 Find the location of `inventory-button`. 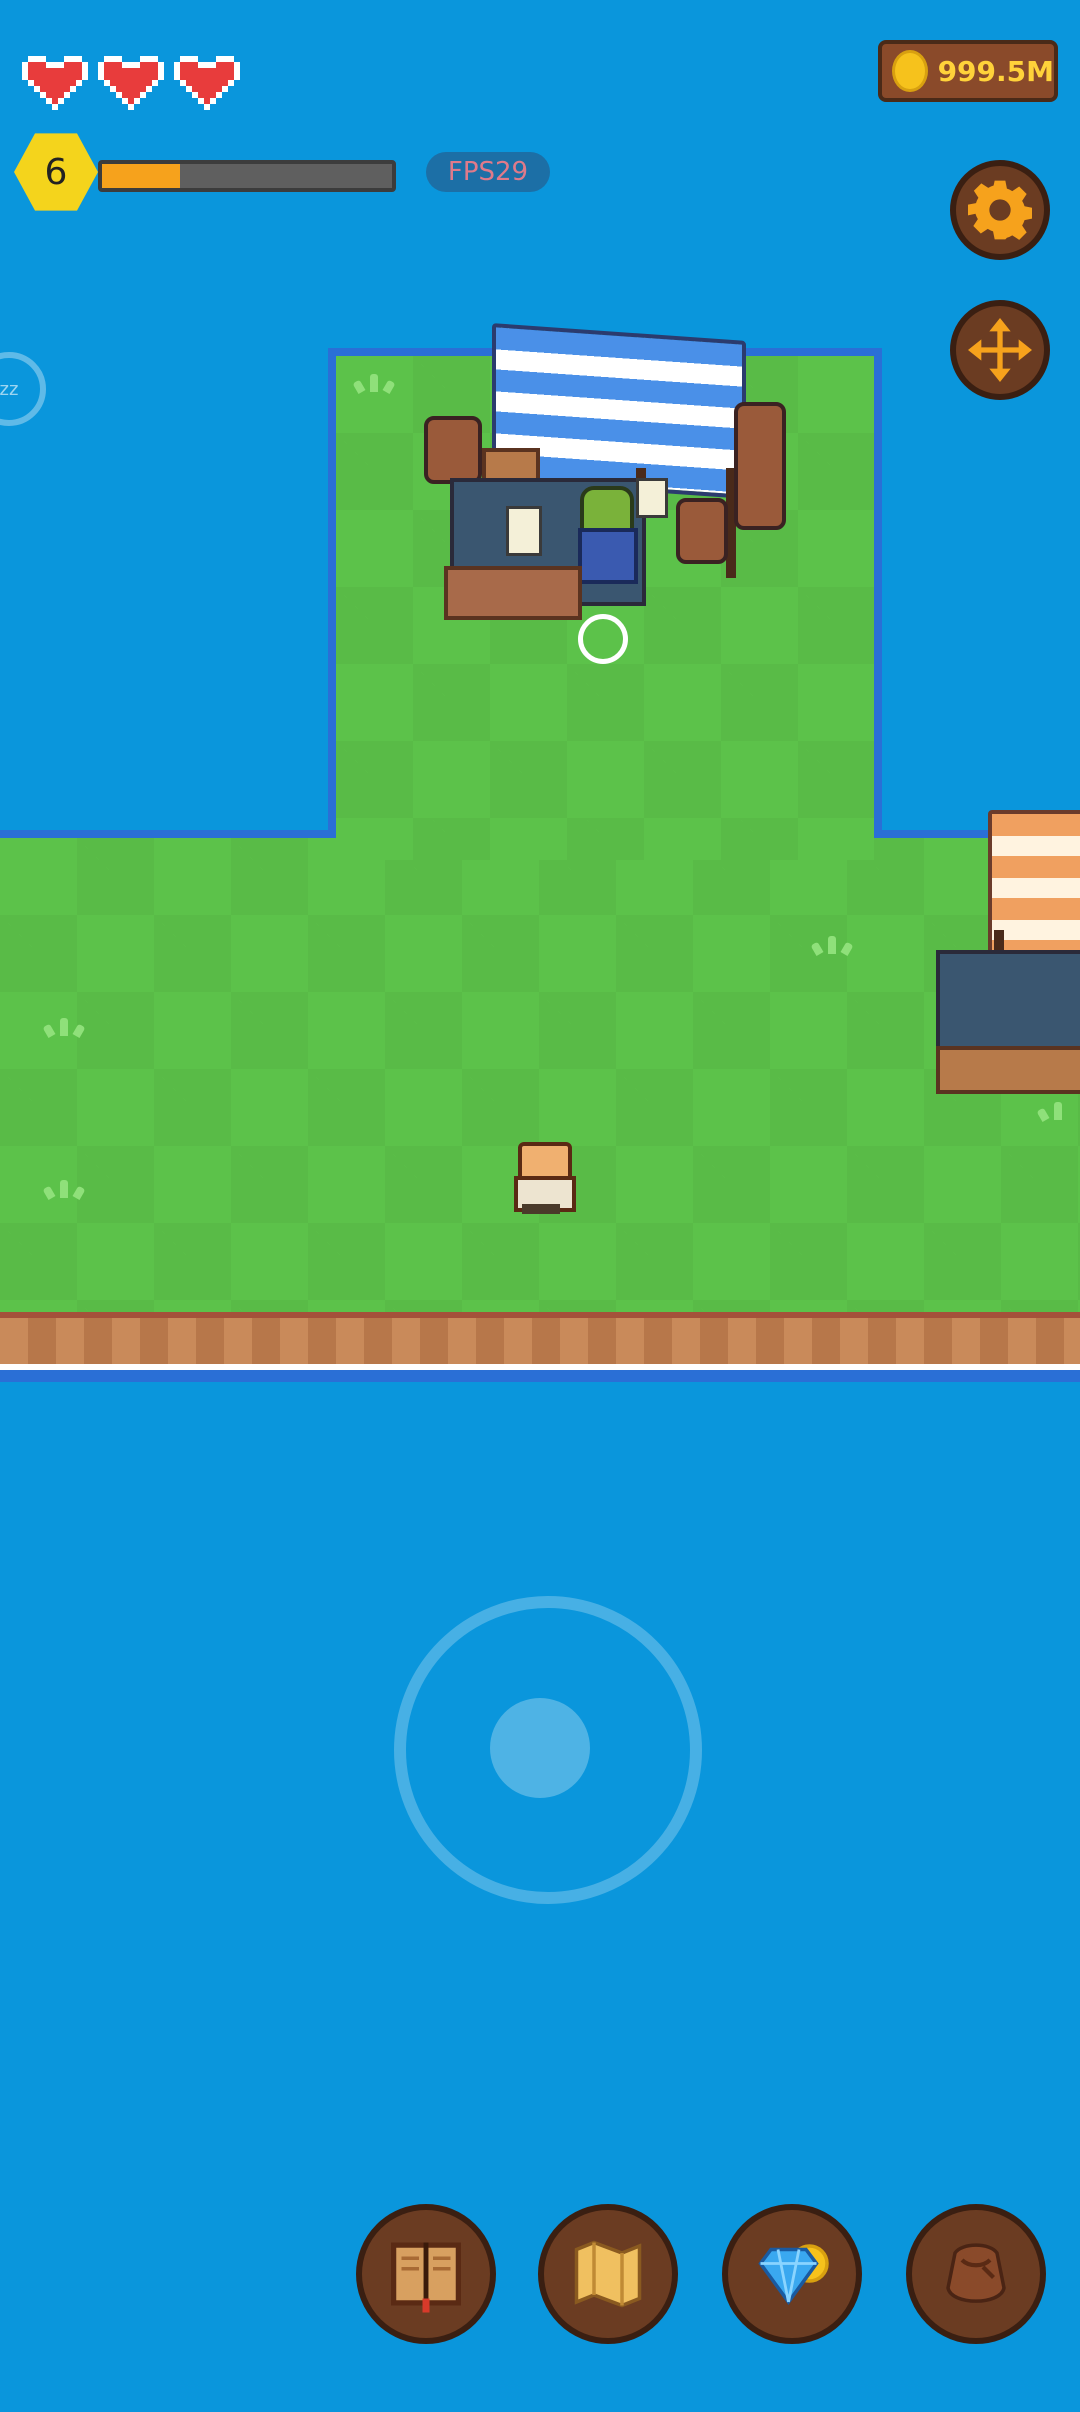

inventory-button is located at coordinates (976, 2274).